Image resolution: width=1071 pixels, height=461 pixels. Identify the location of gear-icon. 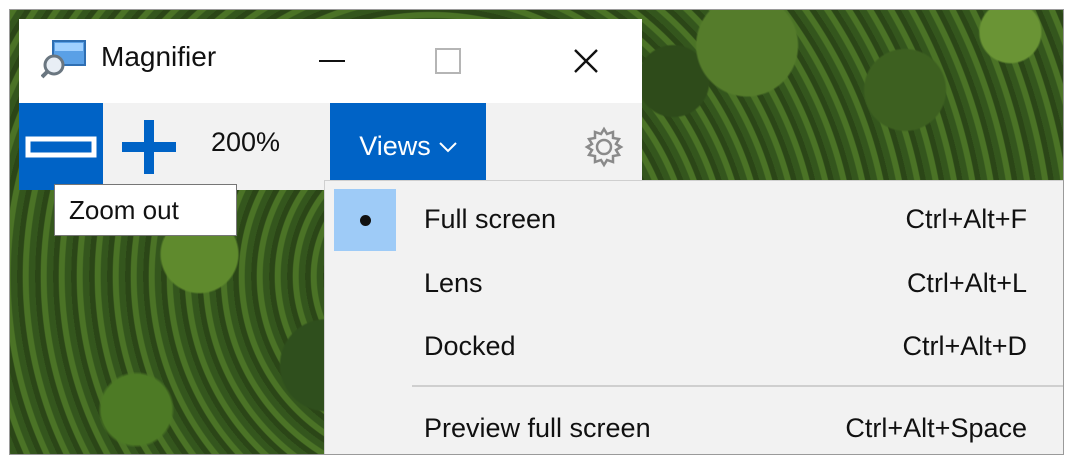
(604, 146).